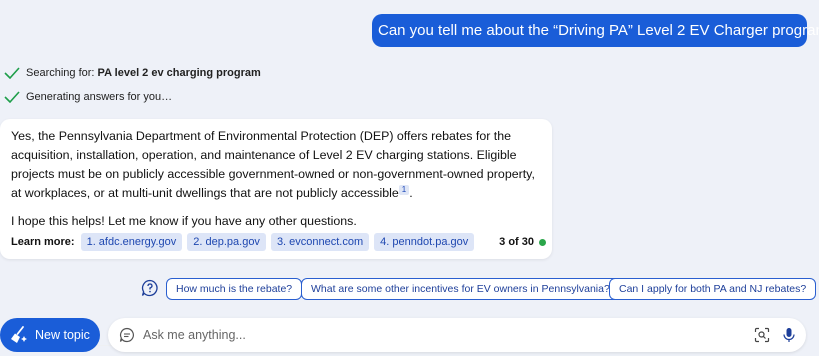 This screenshot has width=819, height=356. Describe the element at coordinates (516, 242) in the screenshot. I see `response-count-text: 3 of 30` at that location.